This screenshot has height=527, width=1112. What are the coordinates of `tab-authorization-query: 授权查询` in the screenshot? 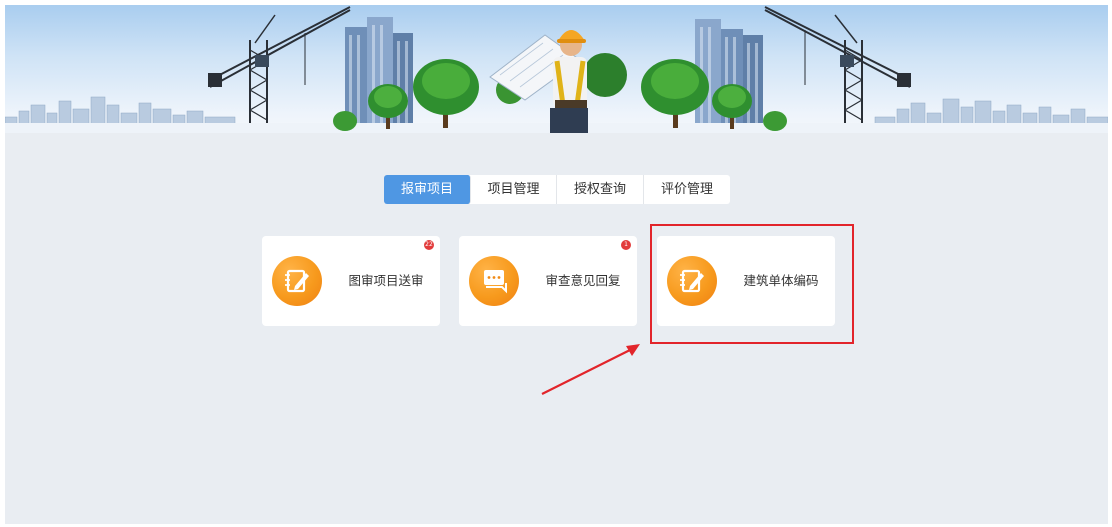 It's located at (600, 189).